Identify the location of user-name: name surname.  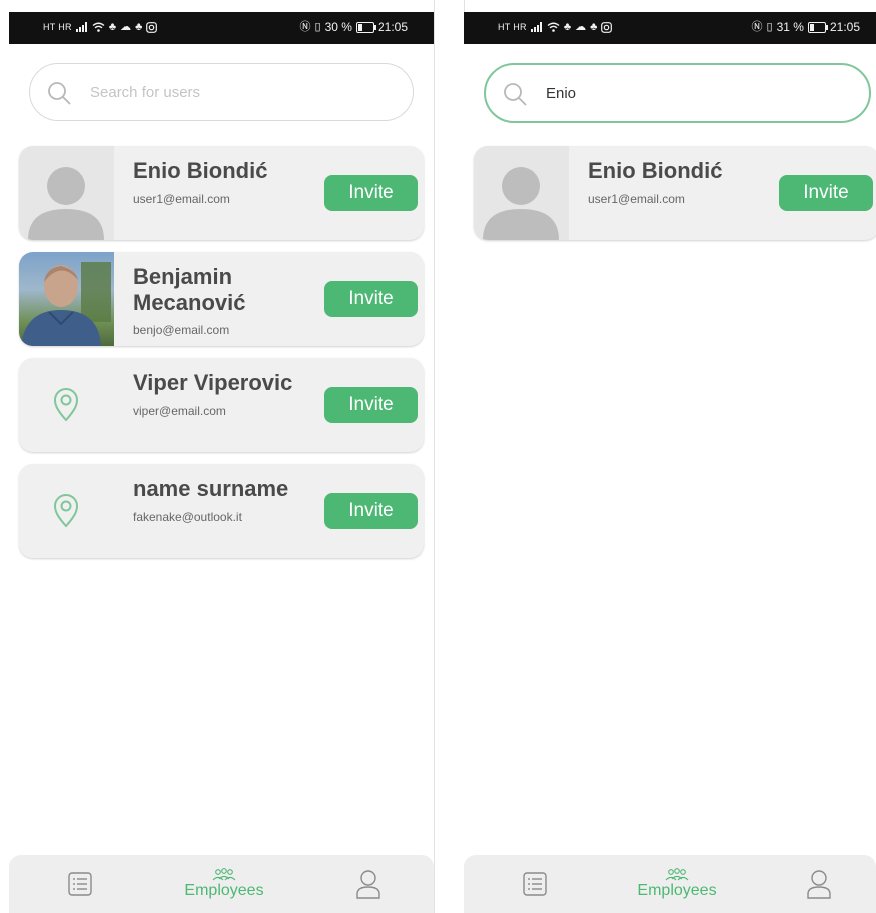
(211, 488).